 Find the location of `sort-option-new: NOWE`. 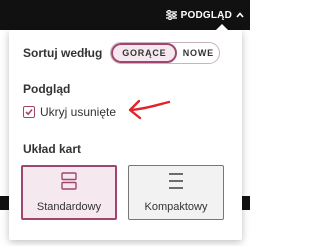

sort-option-new: NOWE is located at coordinates (198, 53).